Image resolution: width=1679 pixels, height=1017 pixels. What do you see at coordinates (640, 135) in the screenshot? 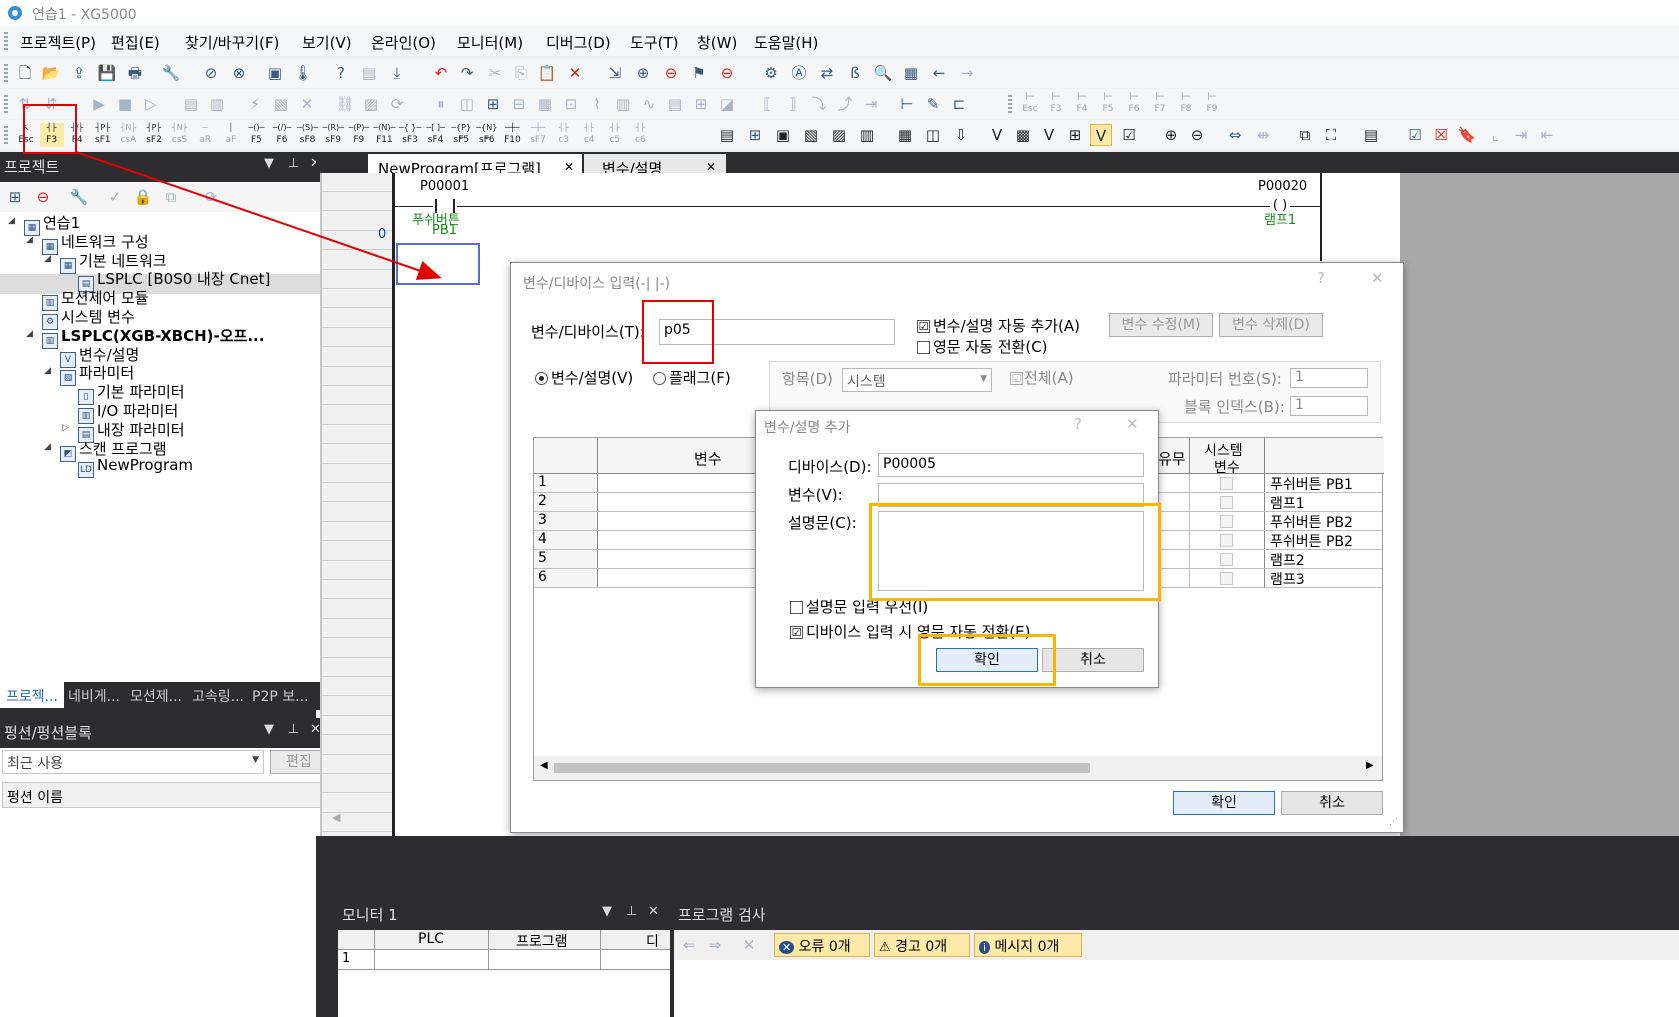
I see `ladder-key-c6: ┤├ c6` at bounding box center [640, 135].